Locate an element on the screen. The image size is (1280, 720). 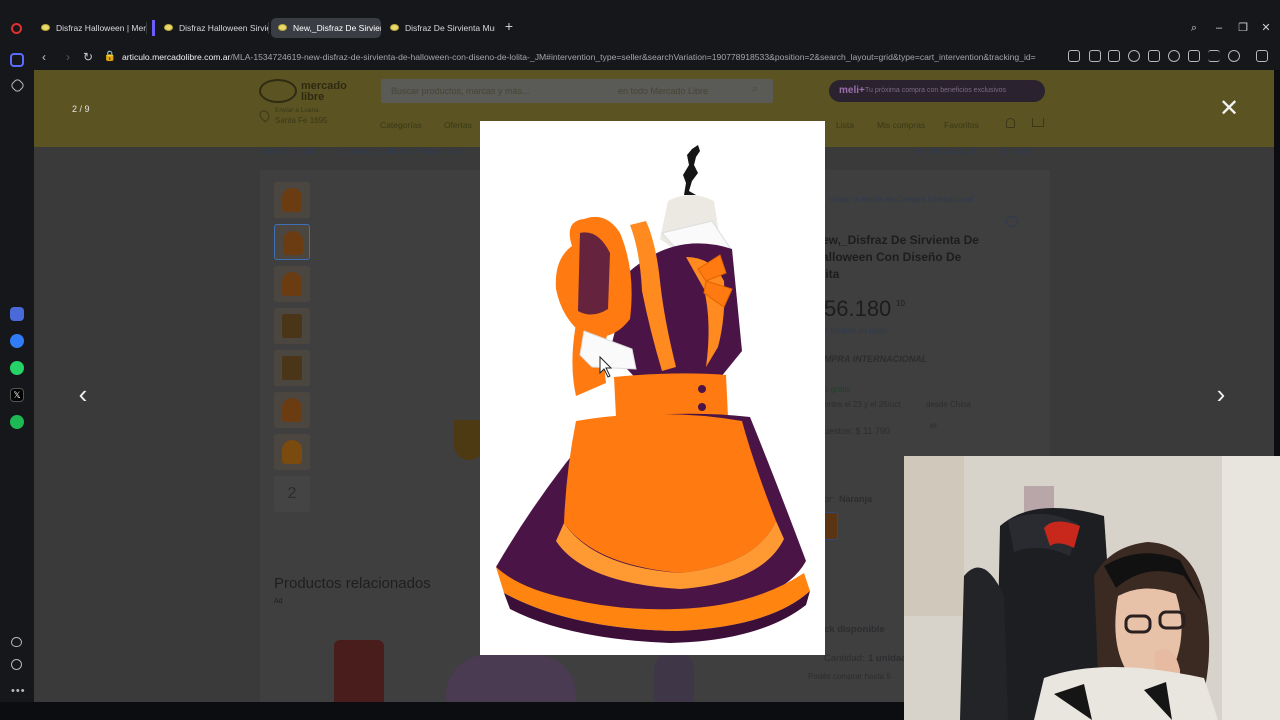
download-icon is located at coordinates (1194, 56).